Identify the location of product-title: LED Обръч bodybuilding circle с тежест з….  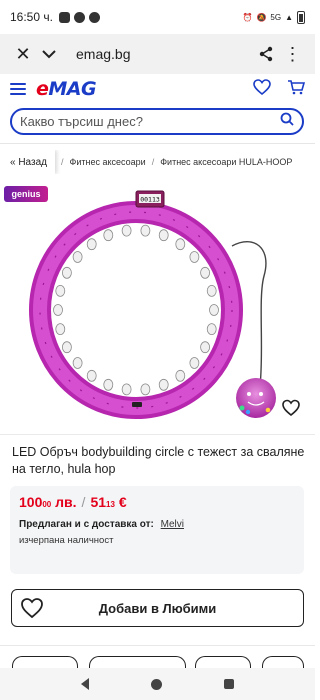
(158, 460).